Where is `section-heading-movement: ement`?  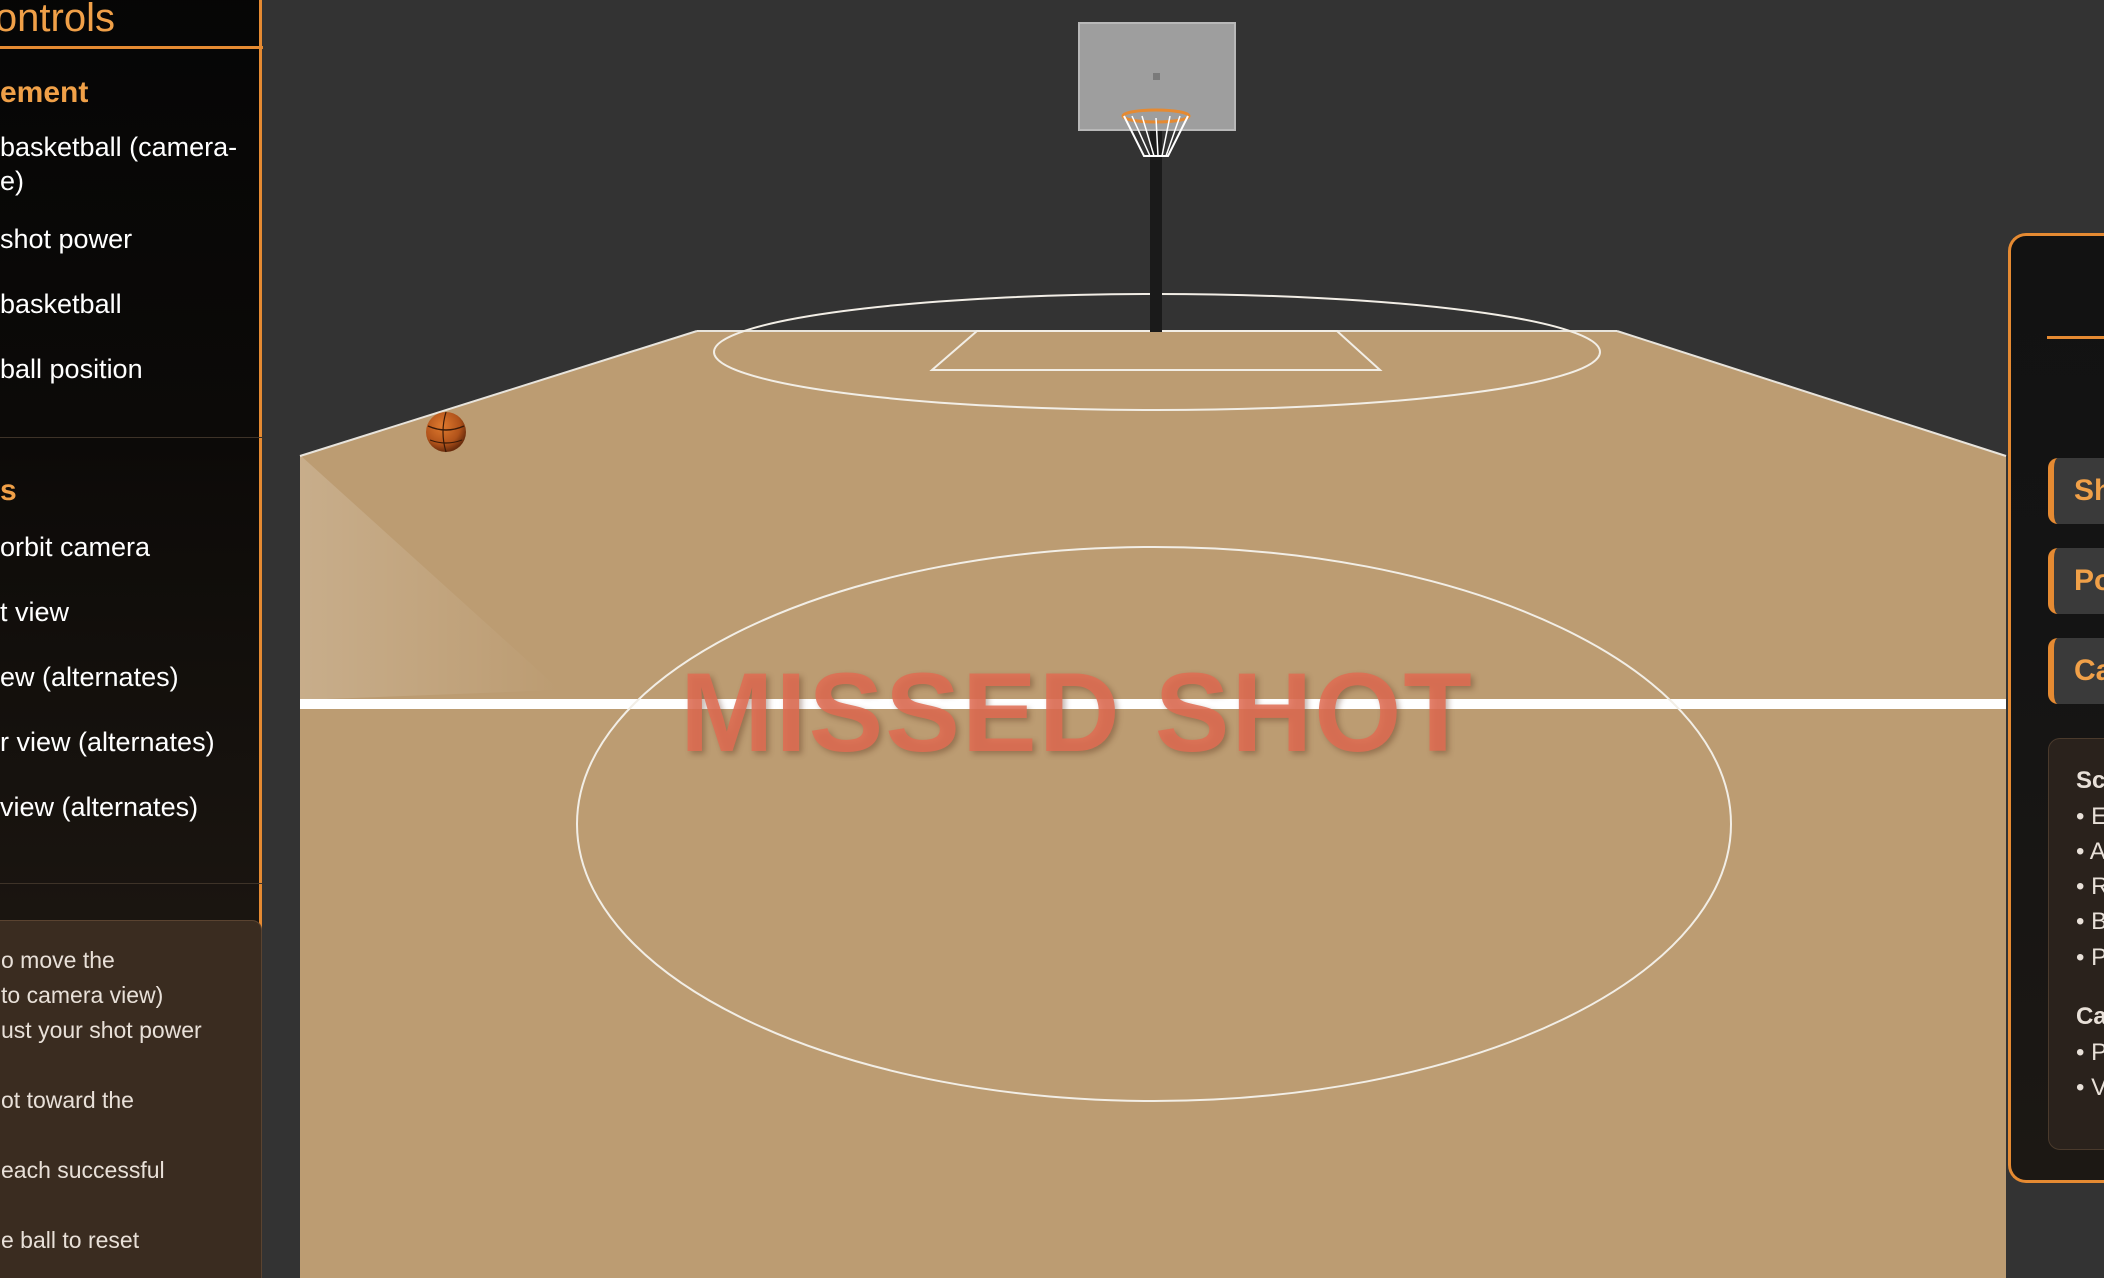
section-heading-movement: ement is located at coordinates (44, 92).